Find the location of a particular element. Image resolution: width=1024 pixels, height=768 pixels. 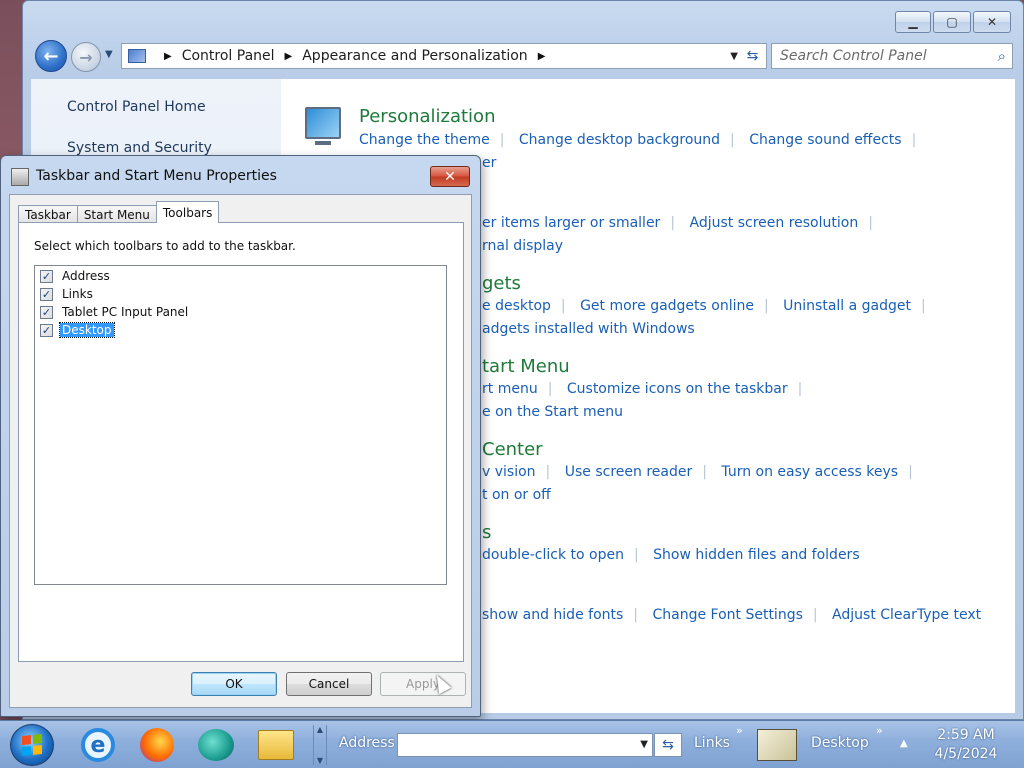

cancel-button: Cancel is located at coordinates (329, 684).